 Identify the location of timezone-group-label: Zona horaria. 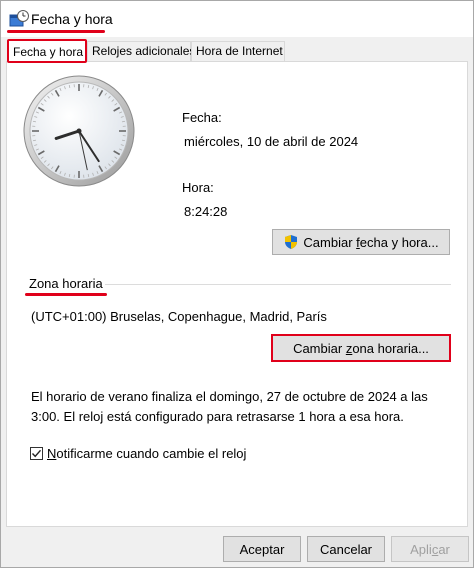
(66, 283).